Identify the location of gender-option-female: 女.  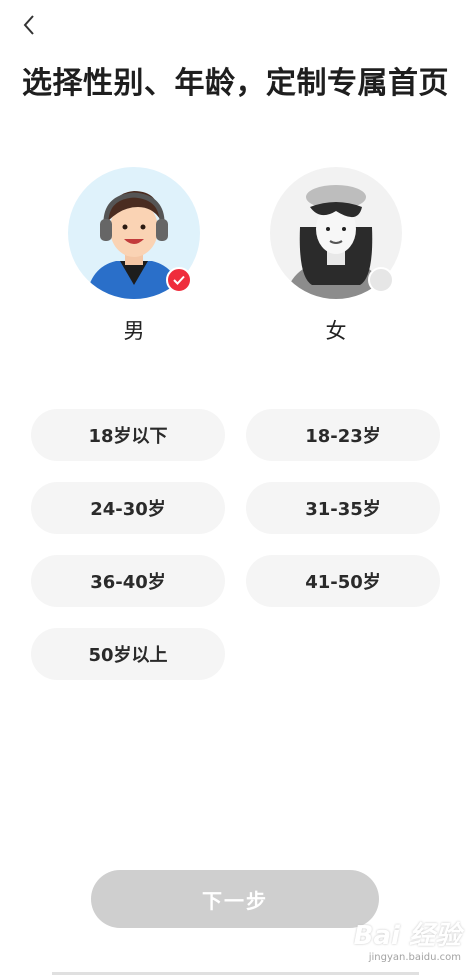
(336, 256).